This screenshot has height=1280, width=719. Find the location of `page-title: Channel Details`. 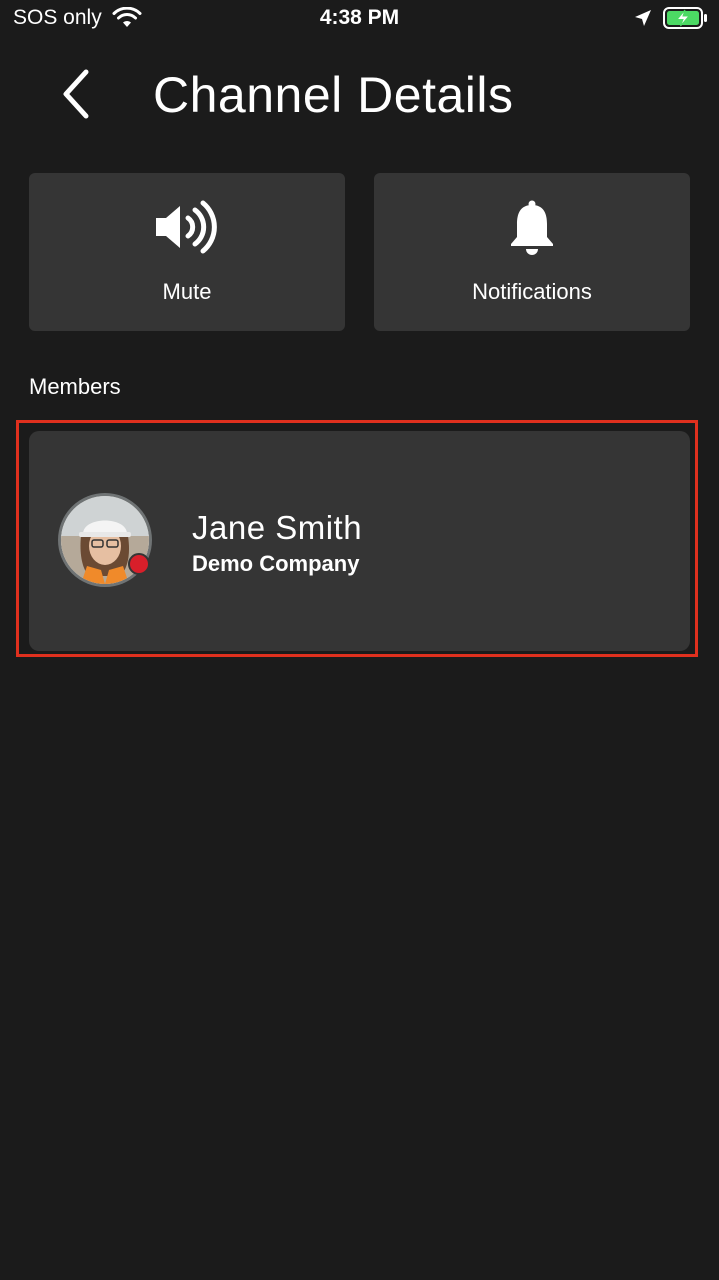

page-title: Channel Details is located at coordinates (333, 95).